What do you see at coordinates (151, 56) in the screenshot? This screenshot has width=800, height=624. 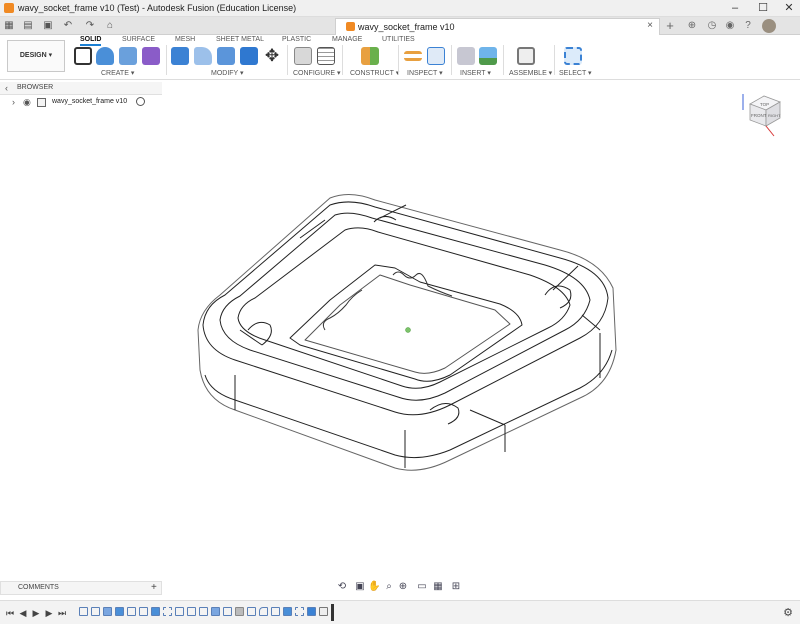 I see `create-form-icon` at bounding box center [151, 56].